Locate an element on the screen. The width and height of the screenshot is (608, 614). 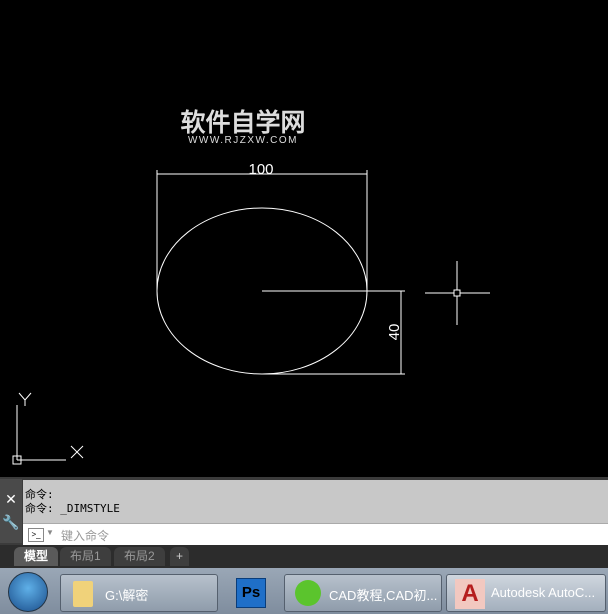
history-line: 命令: _DIMSTYLE is located at coordinates (72, 508).